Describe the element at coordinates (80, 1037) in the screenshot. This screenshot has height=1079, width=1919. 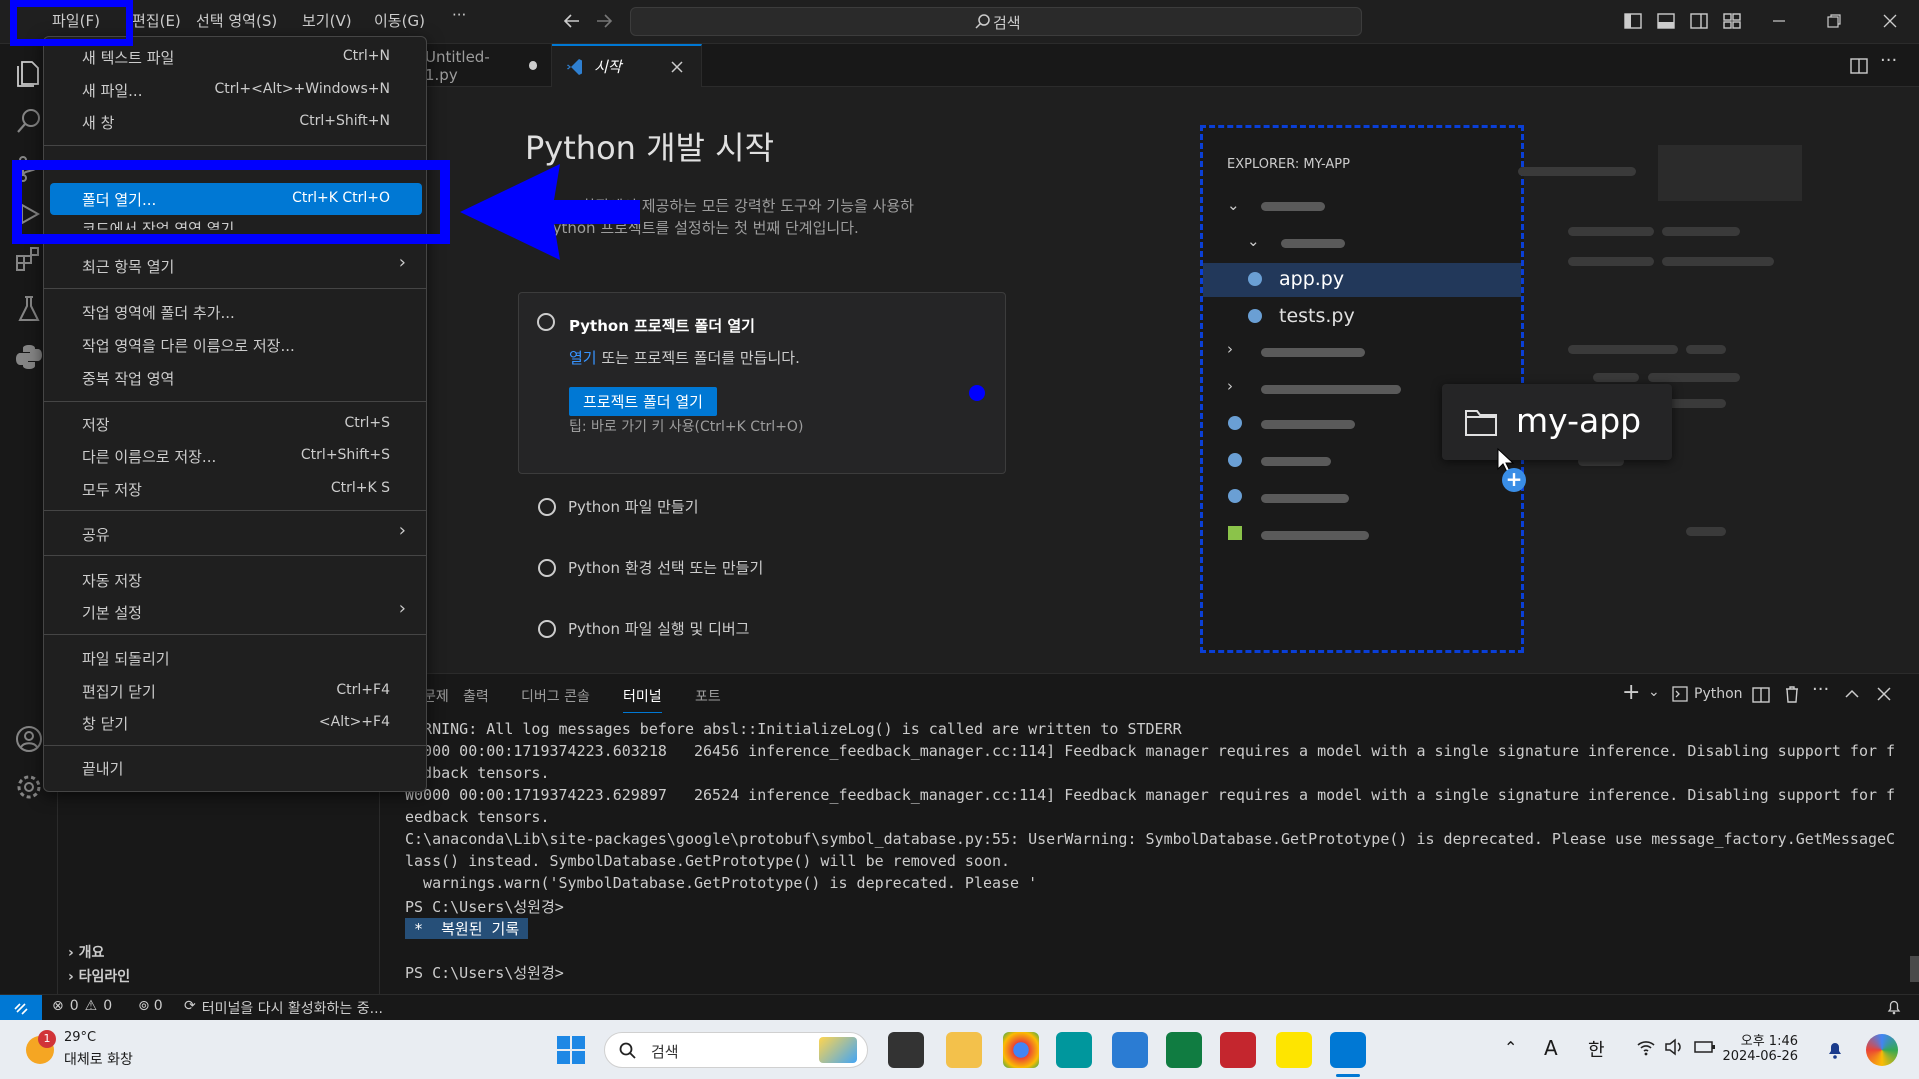
I see `weather-temp: 29°C` at that location.